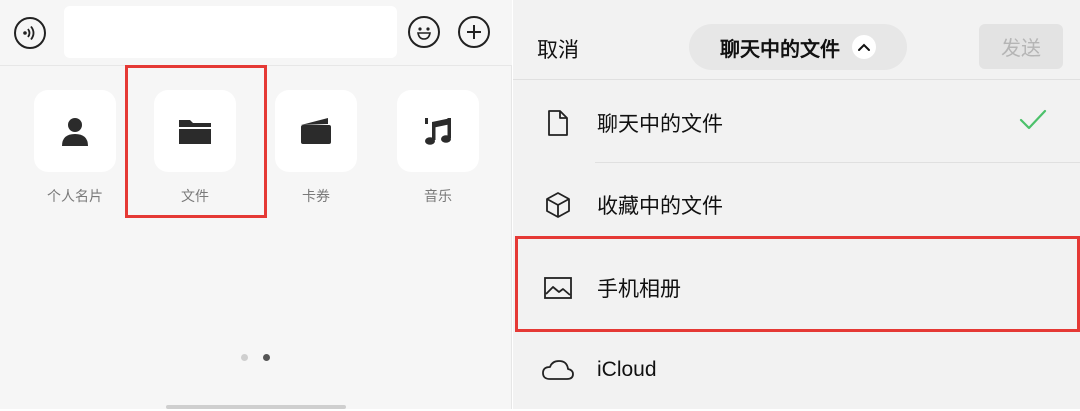 Image resolution: width=1080 pixels, height=411 pixels. I want to click on app-tile-coupon: 卡券, so click(316, 148).